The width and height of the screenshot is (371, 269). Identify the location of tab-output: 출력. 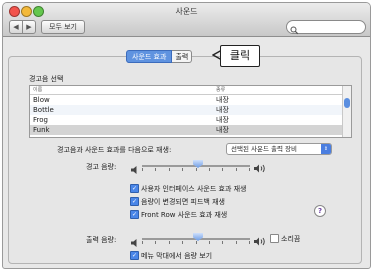
(182, 56).